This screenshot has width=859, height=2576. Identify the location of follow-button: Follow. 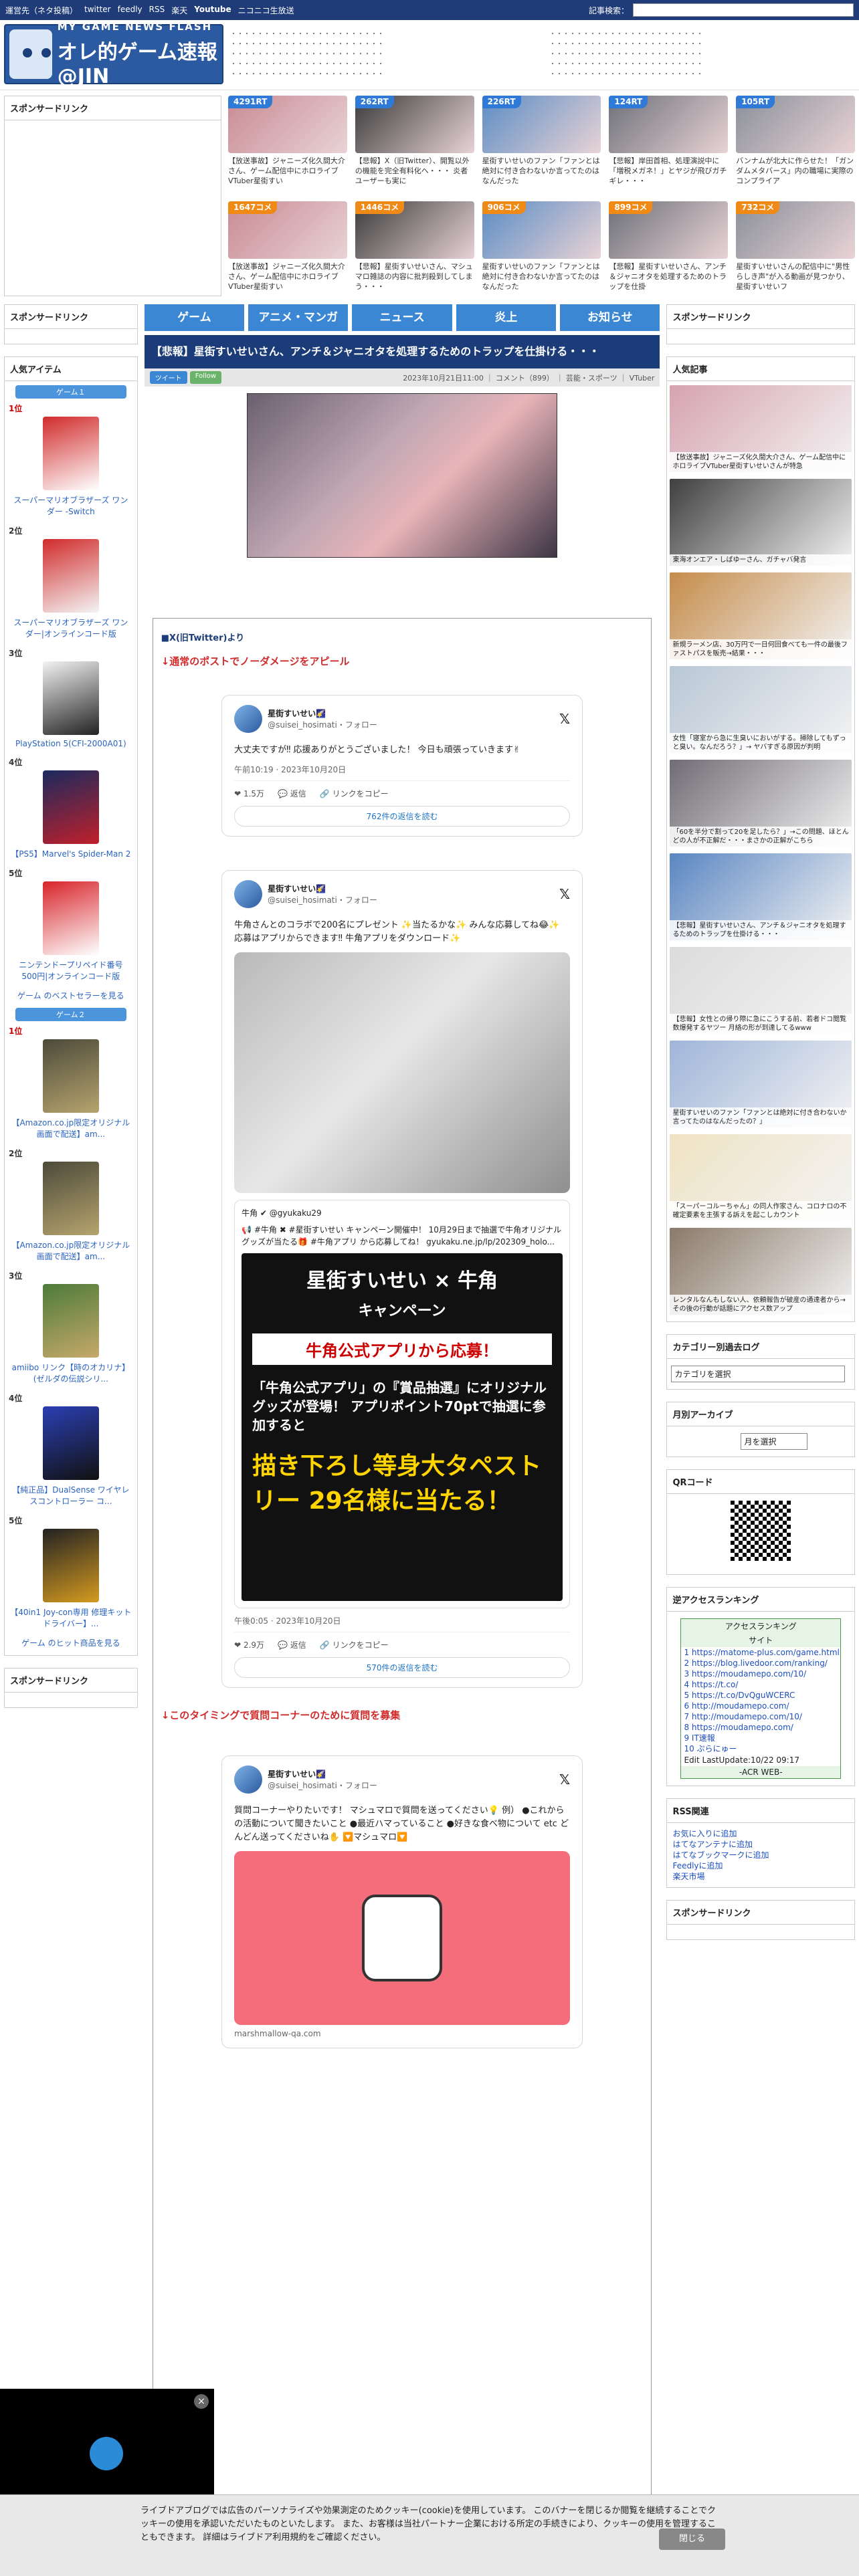
(205, 378).